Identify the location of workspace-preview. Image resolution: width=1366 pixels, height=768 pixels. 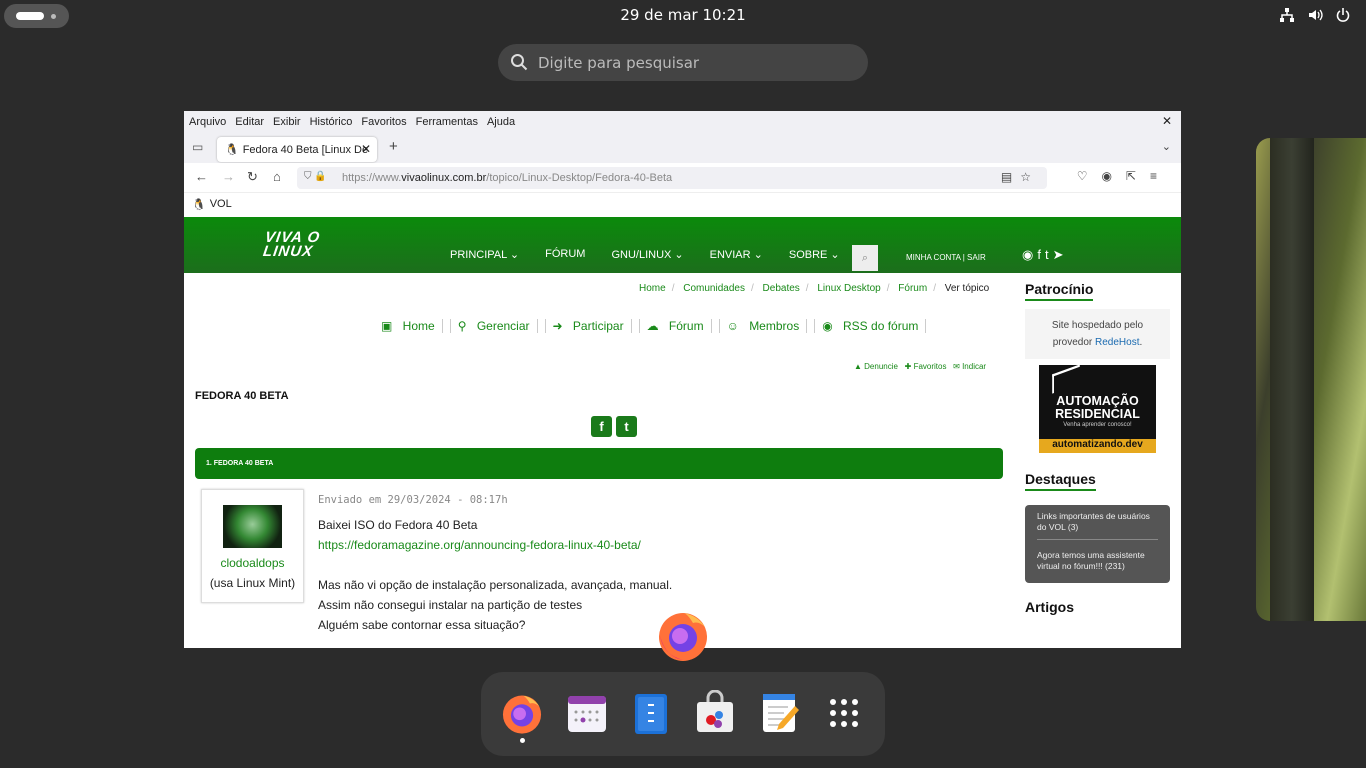
(1311, 379).